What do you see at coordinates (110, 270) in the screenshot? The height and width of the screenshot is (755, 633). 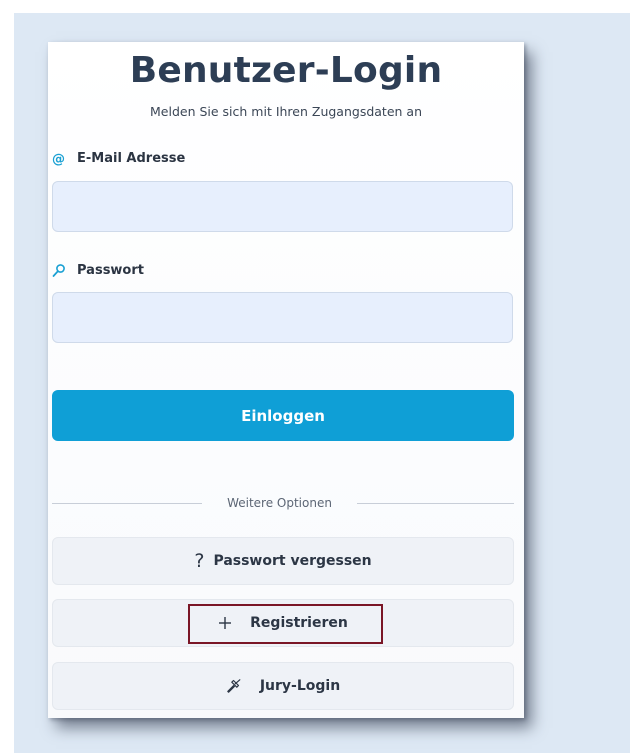 I see `password-label-text: Passwort` at bounding box center [110, 270].